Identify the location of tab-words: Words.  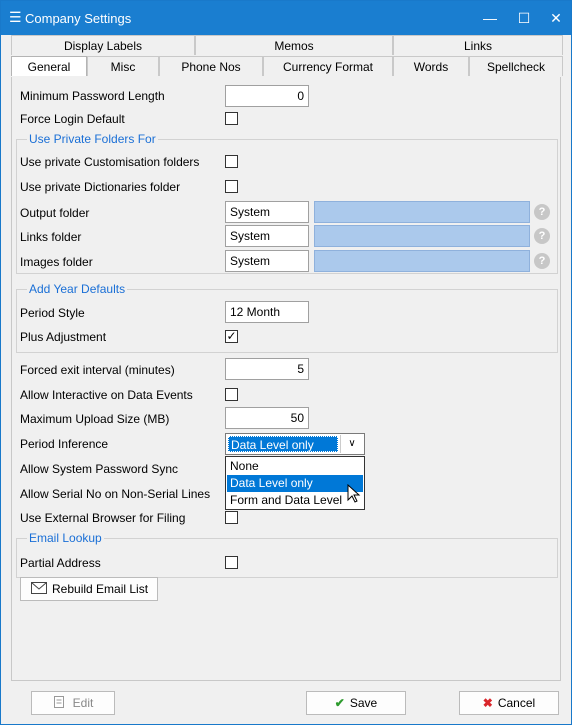
(431, 66).